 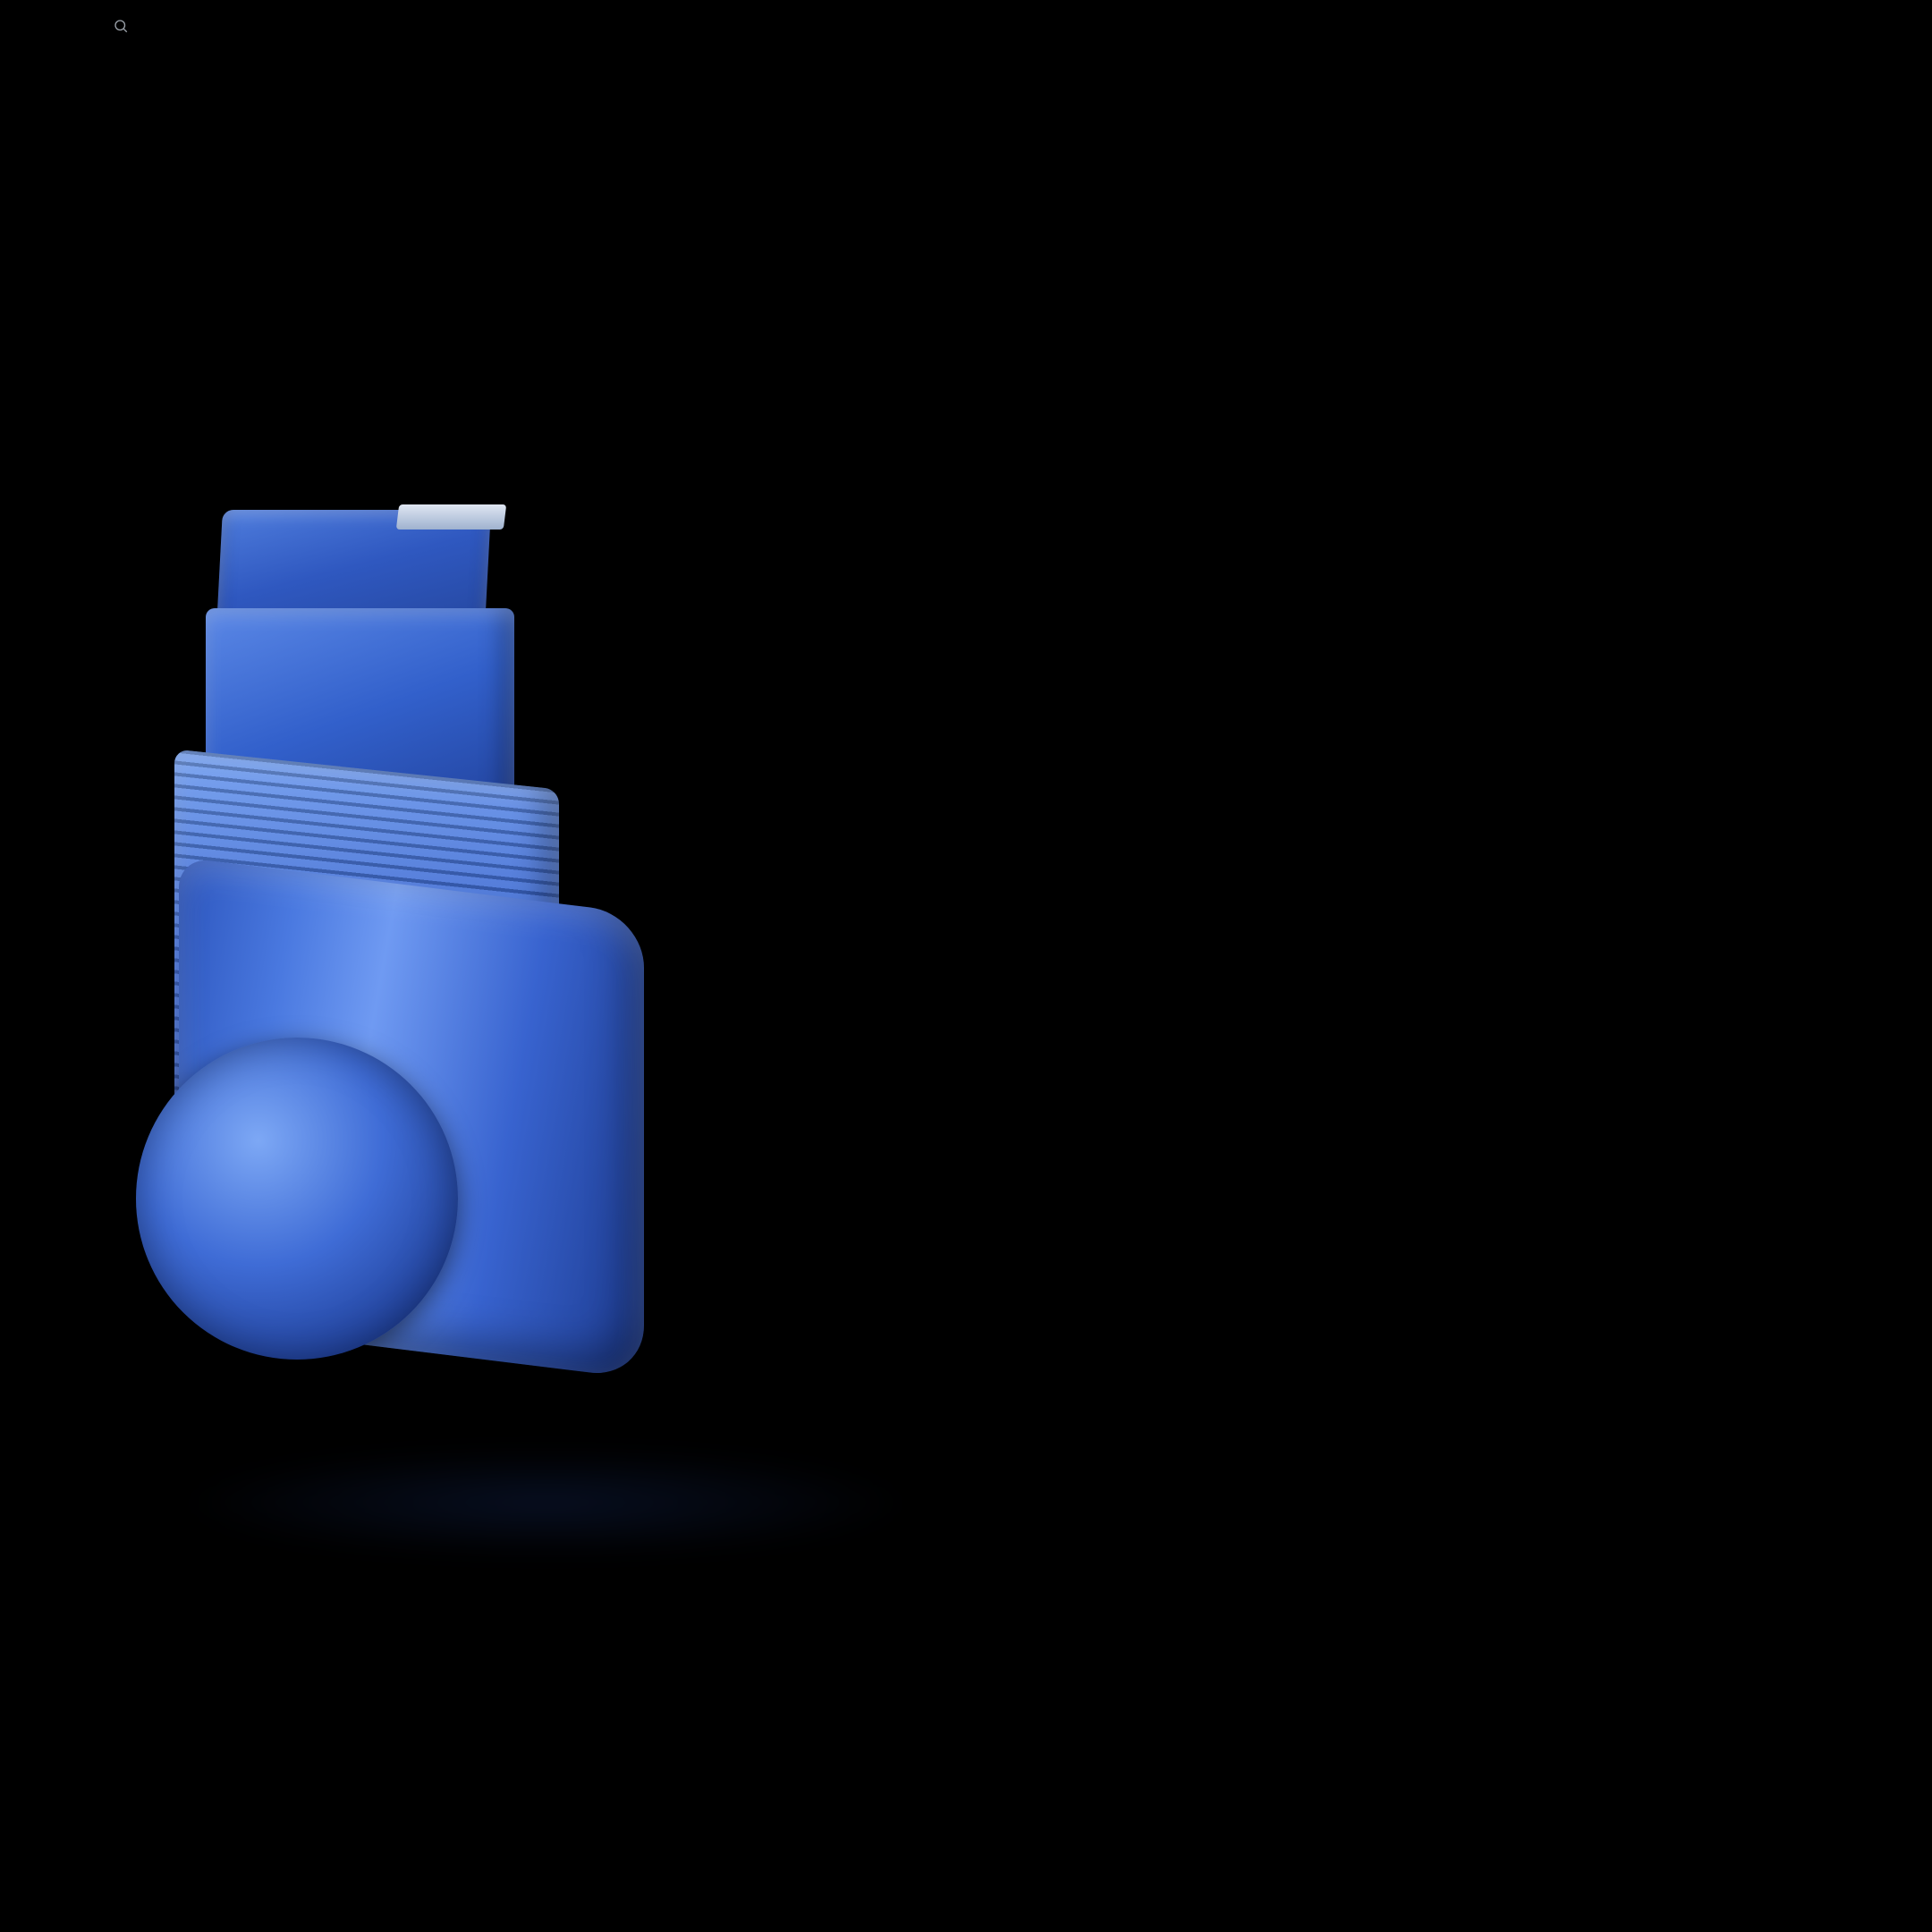 I want to click on search-input: Busca inteligente, so click(x=966, y=28).